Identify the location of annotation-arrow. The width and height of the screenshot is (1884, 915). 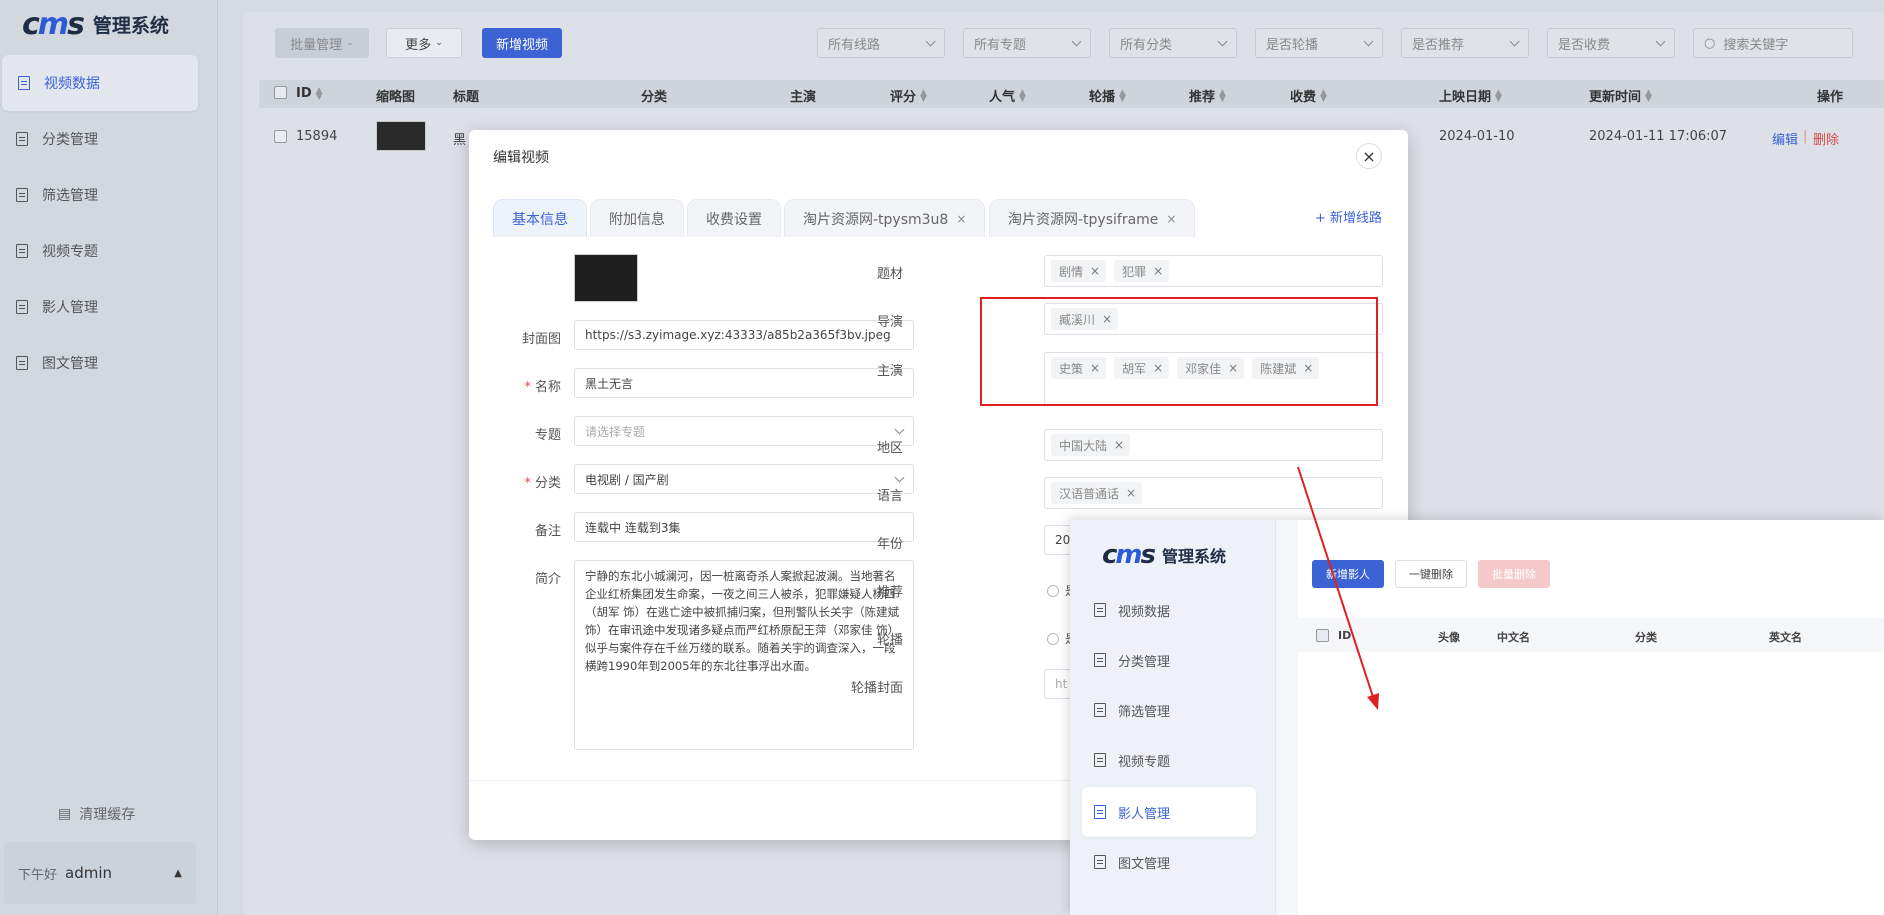
(1338, 588).